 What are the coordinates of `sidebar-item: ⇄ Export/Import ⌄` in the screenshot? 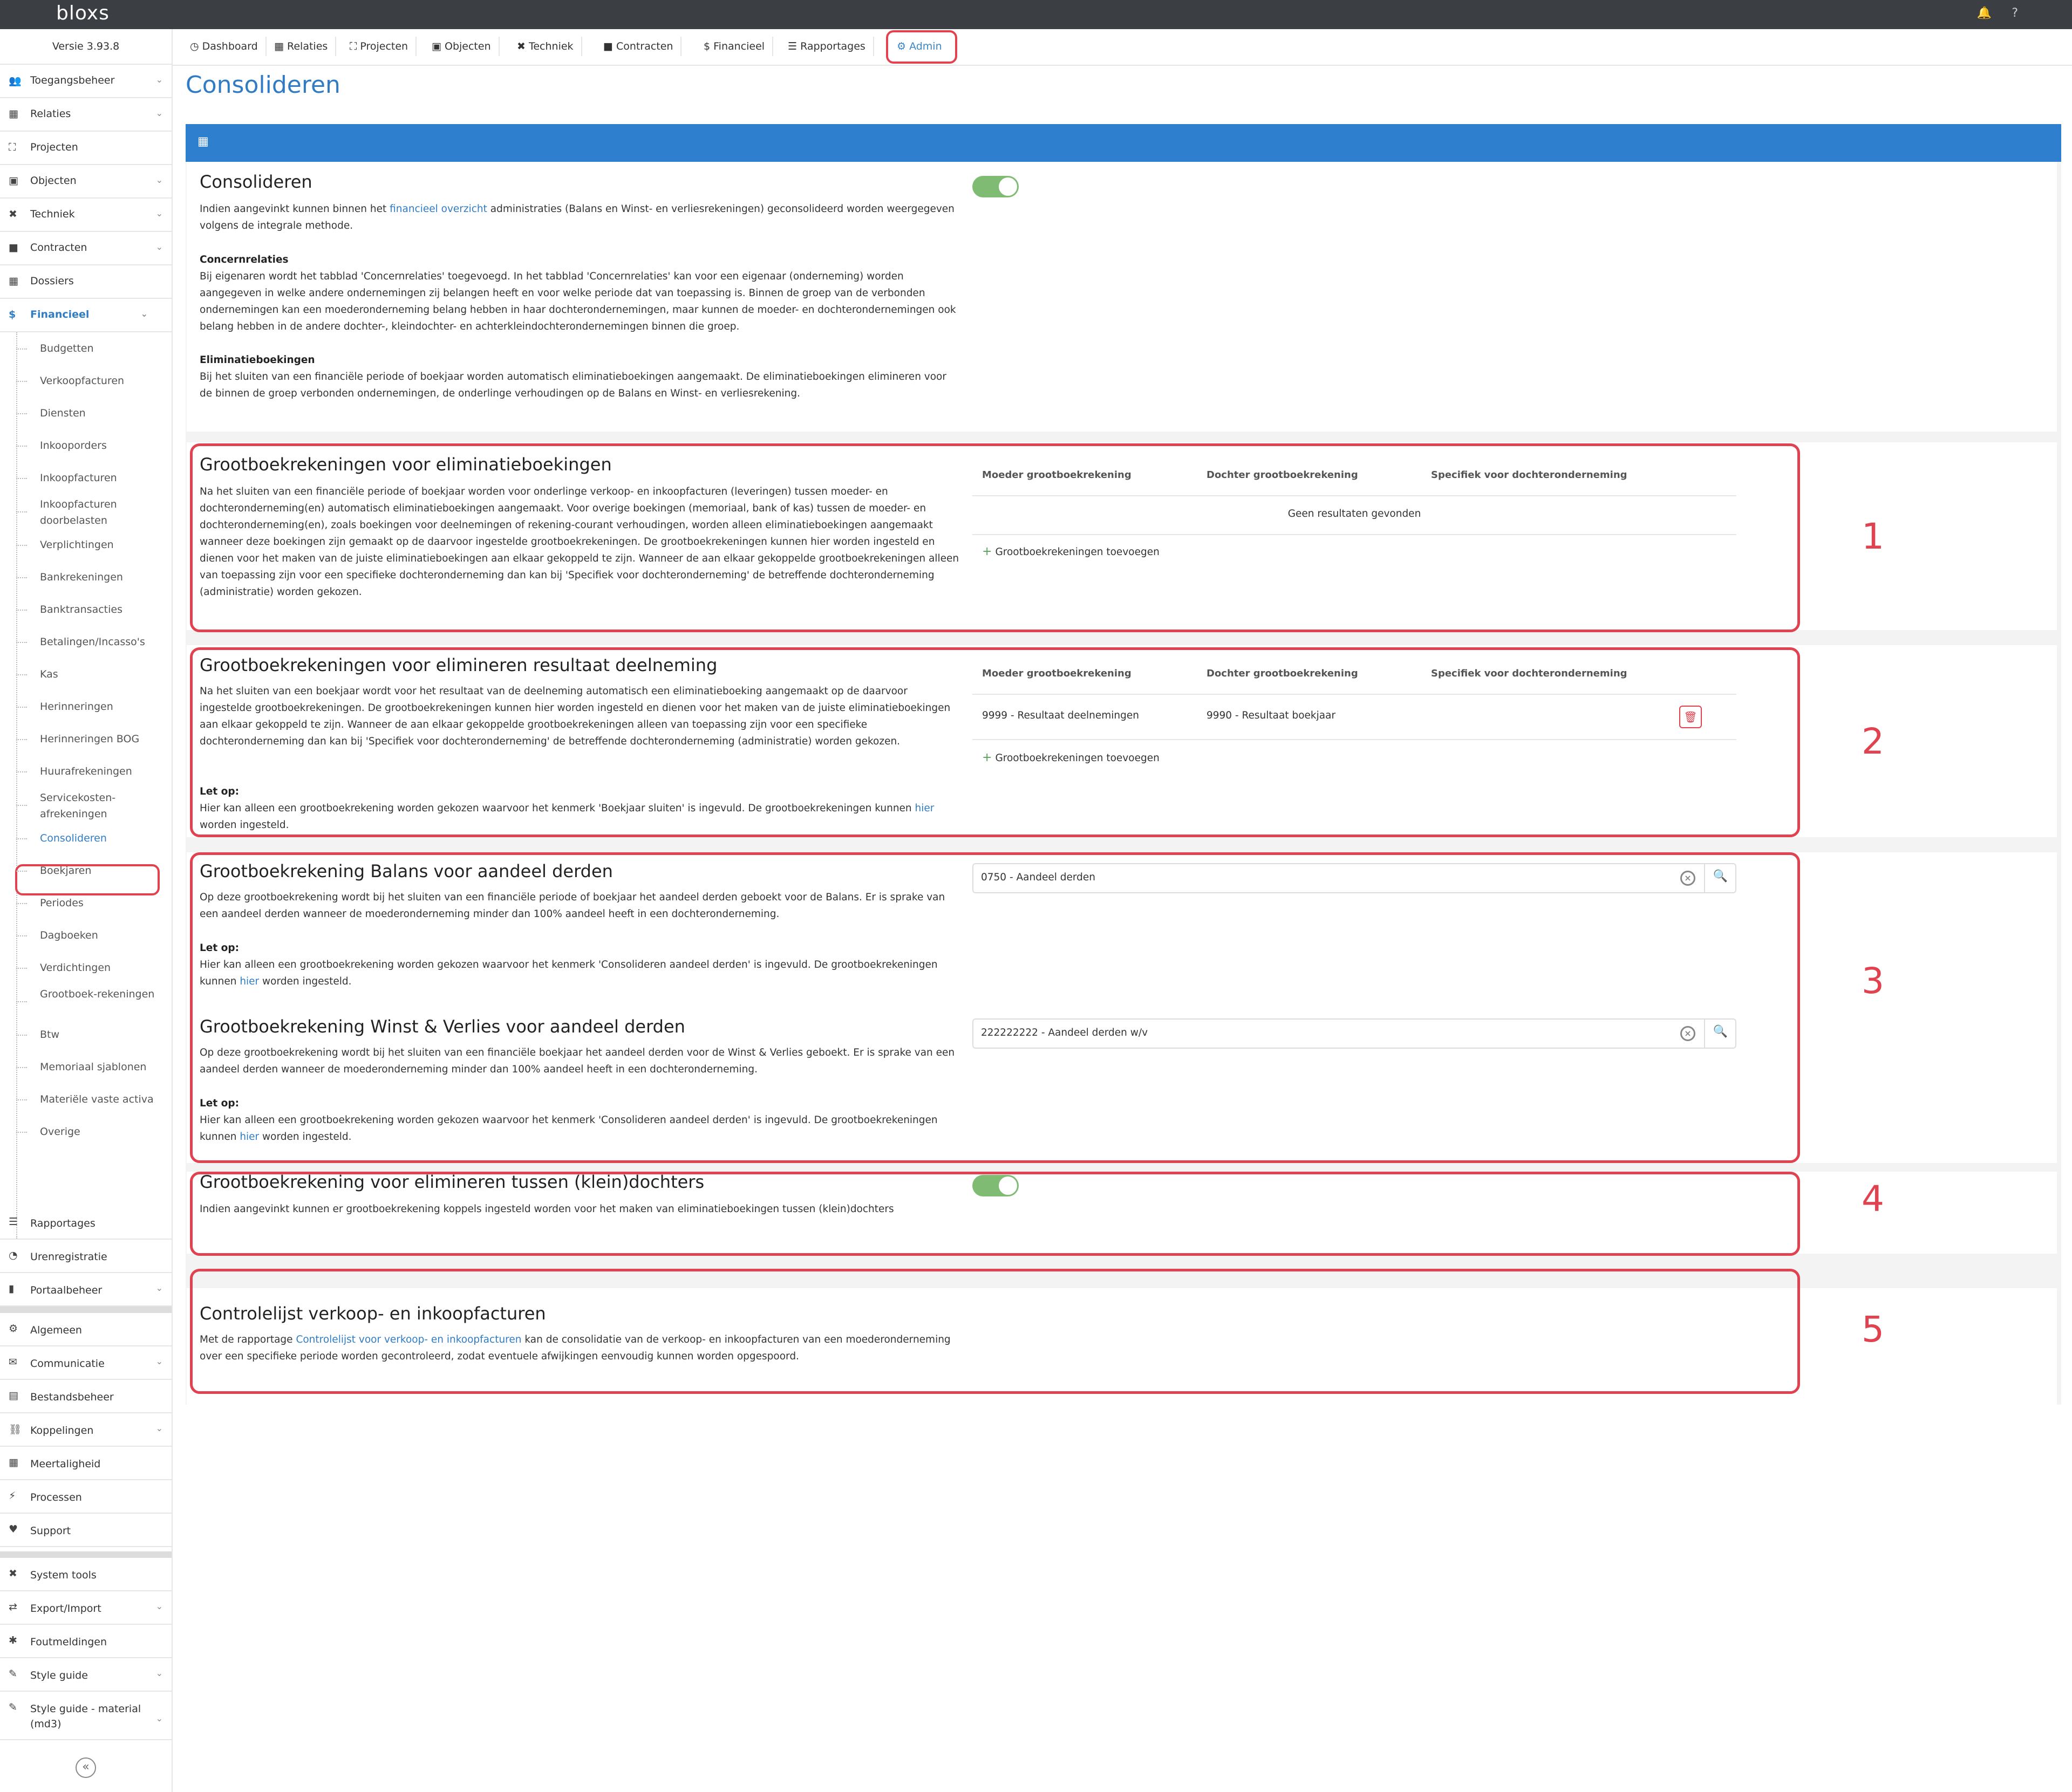 It's located at (86, 1608).